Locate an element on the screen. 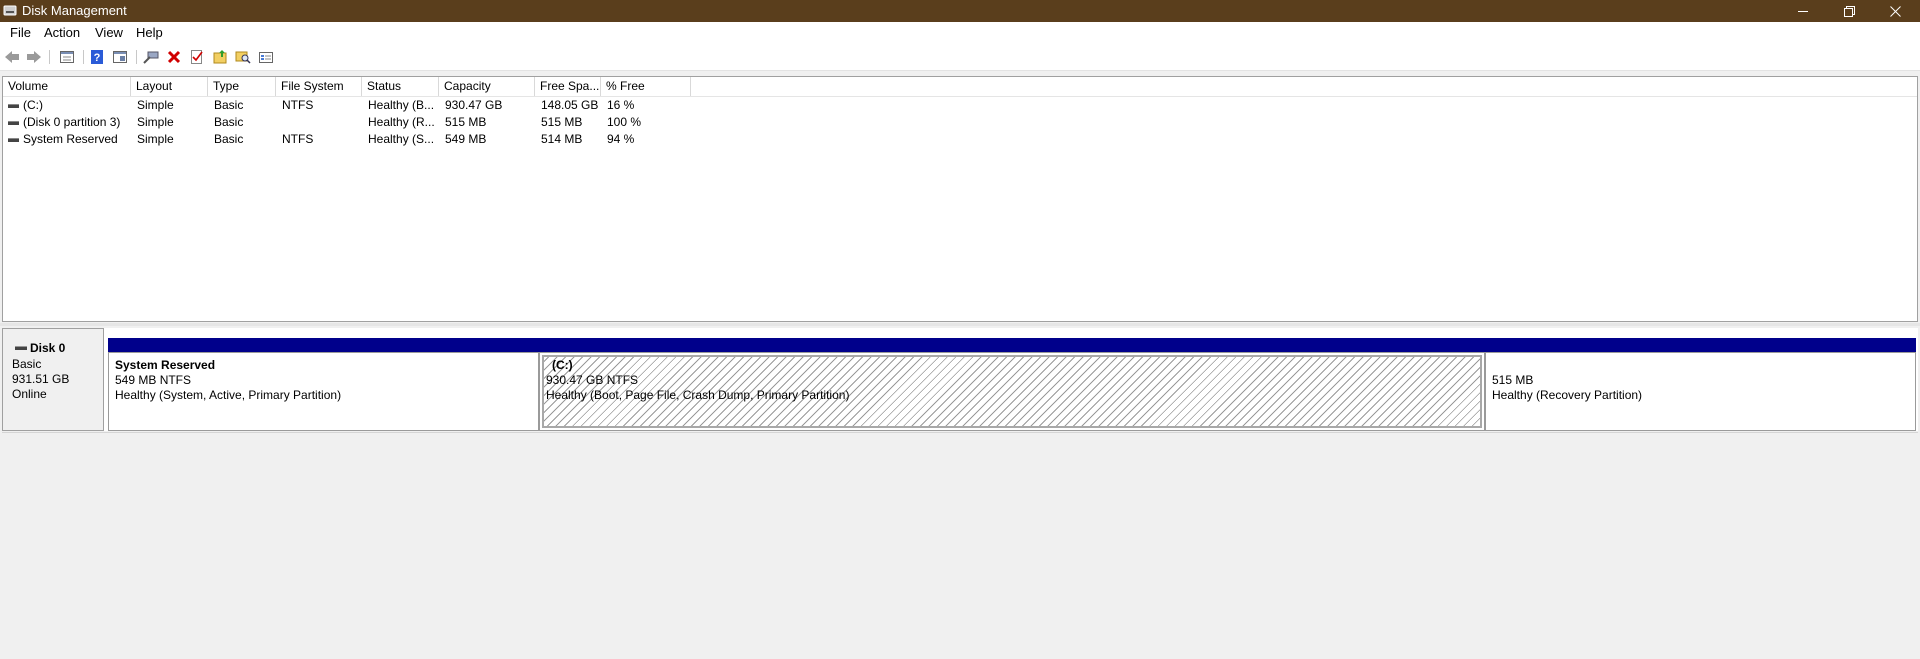 The height and width of the screenshot is (659, 1920). title-bar: Disk Management is located at coordinates (960, 11).